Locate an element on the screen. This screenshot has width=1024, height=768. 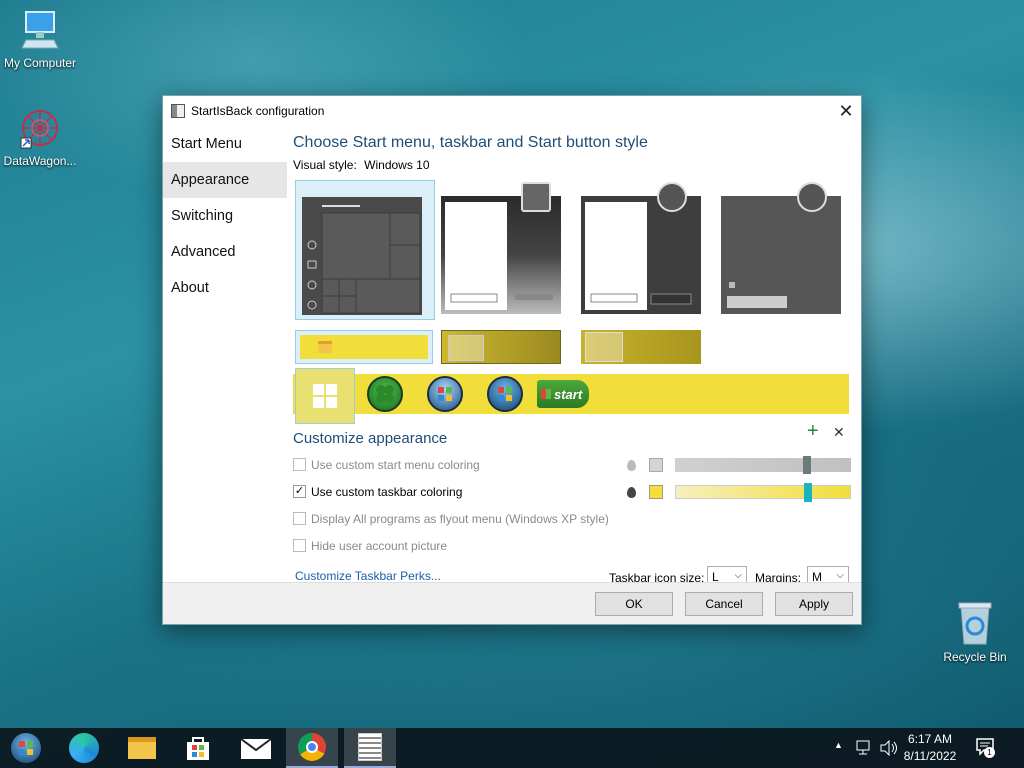
start-button-xp: start is located at coordinates (563, 394).